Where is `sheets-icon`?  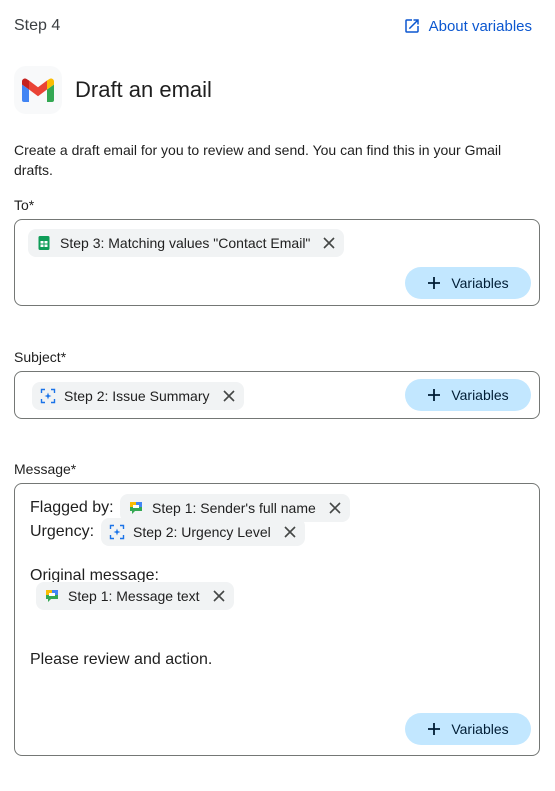 sheets-icon is located at coordinates (44, 243).